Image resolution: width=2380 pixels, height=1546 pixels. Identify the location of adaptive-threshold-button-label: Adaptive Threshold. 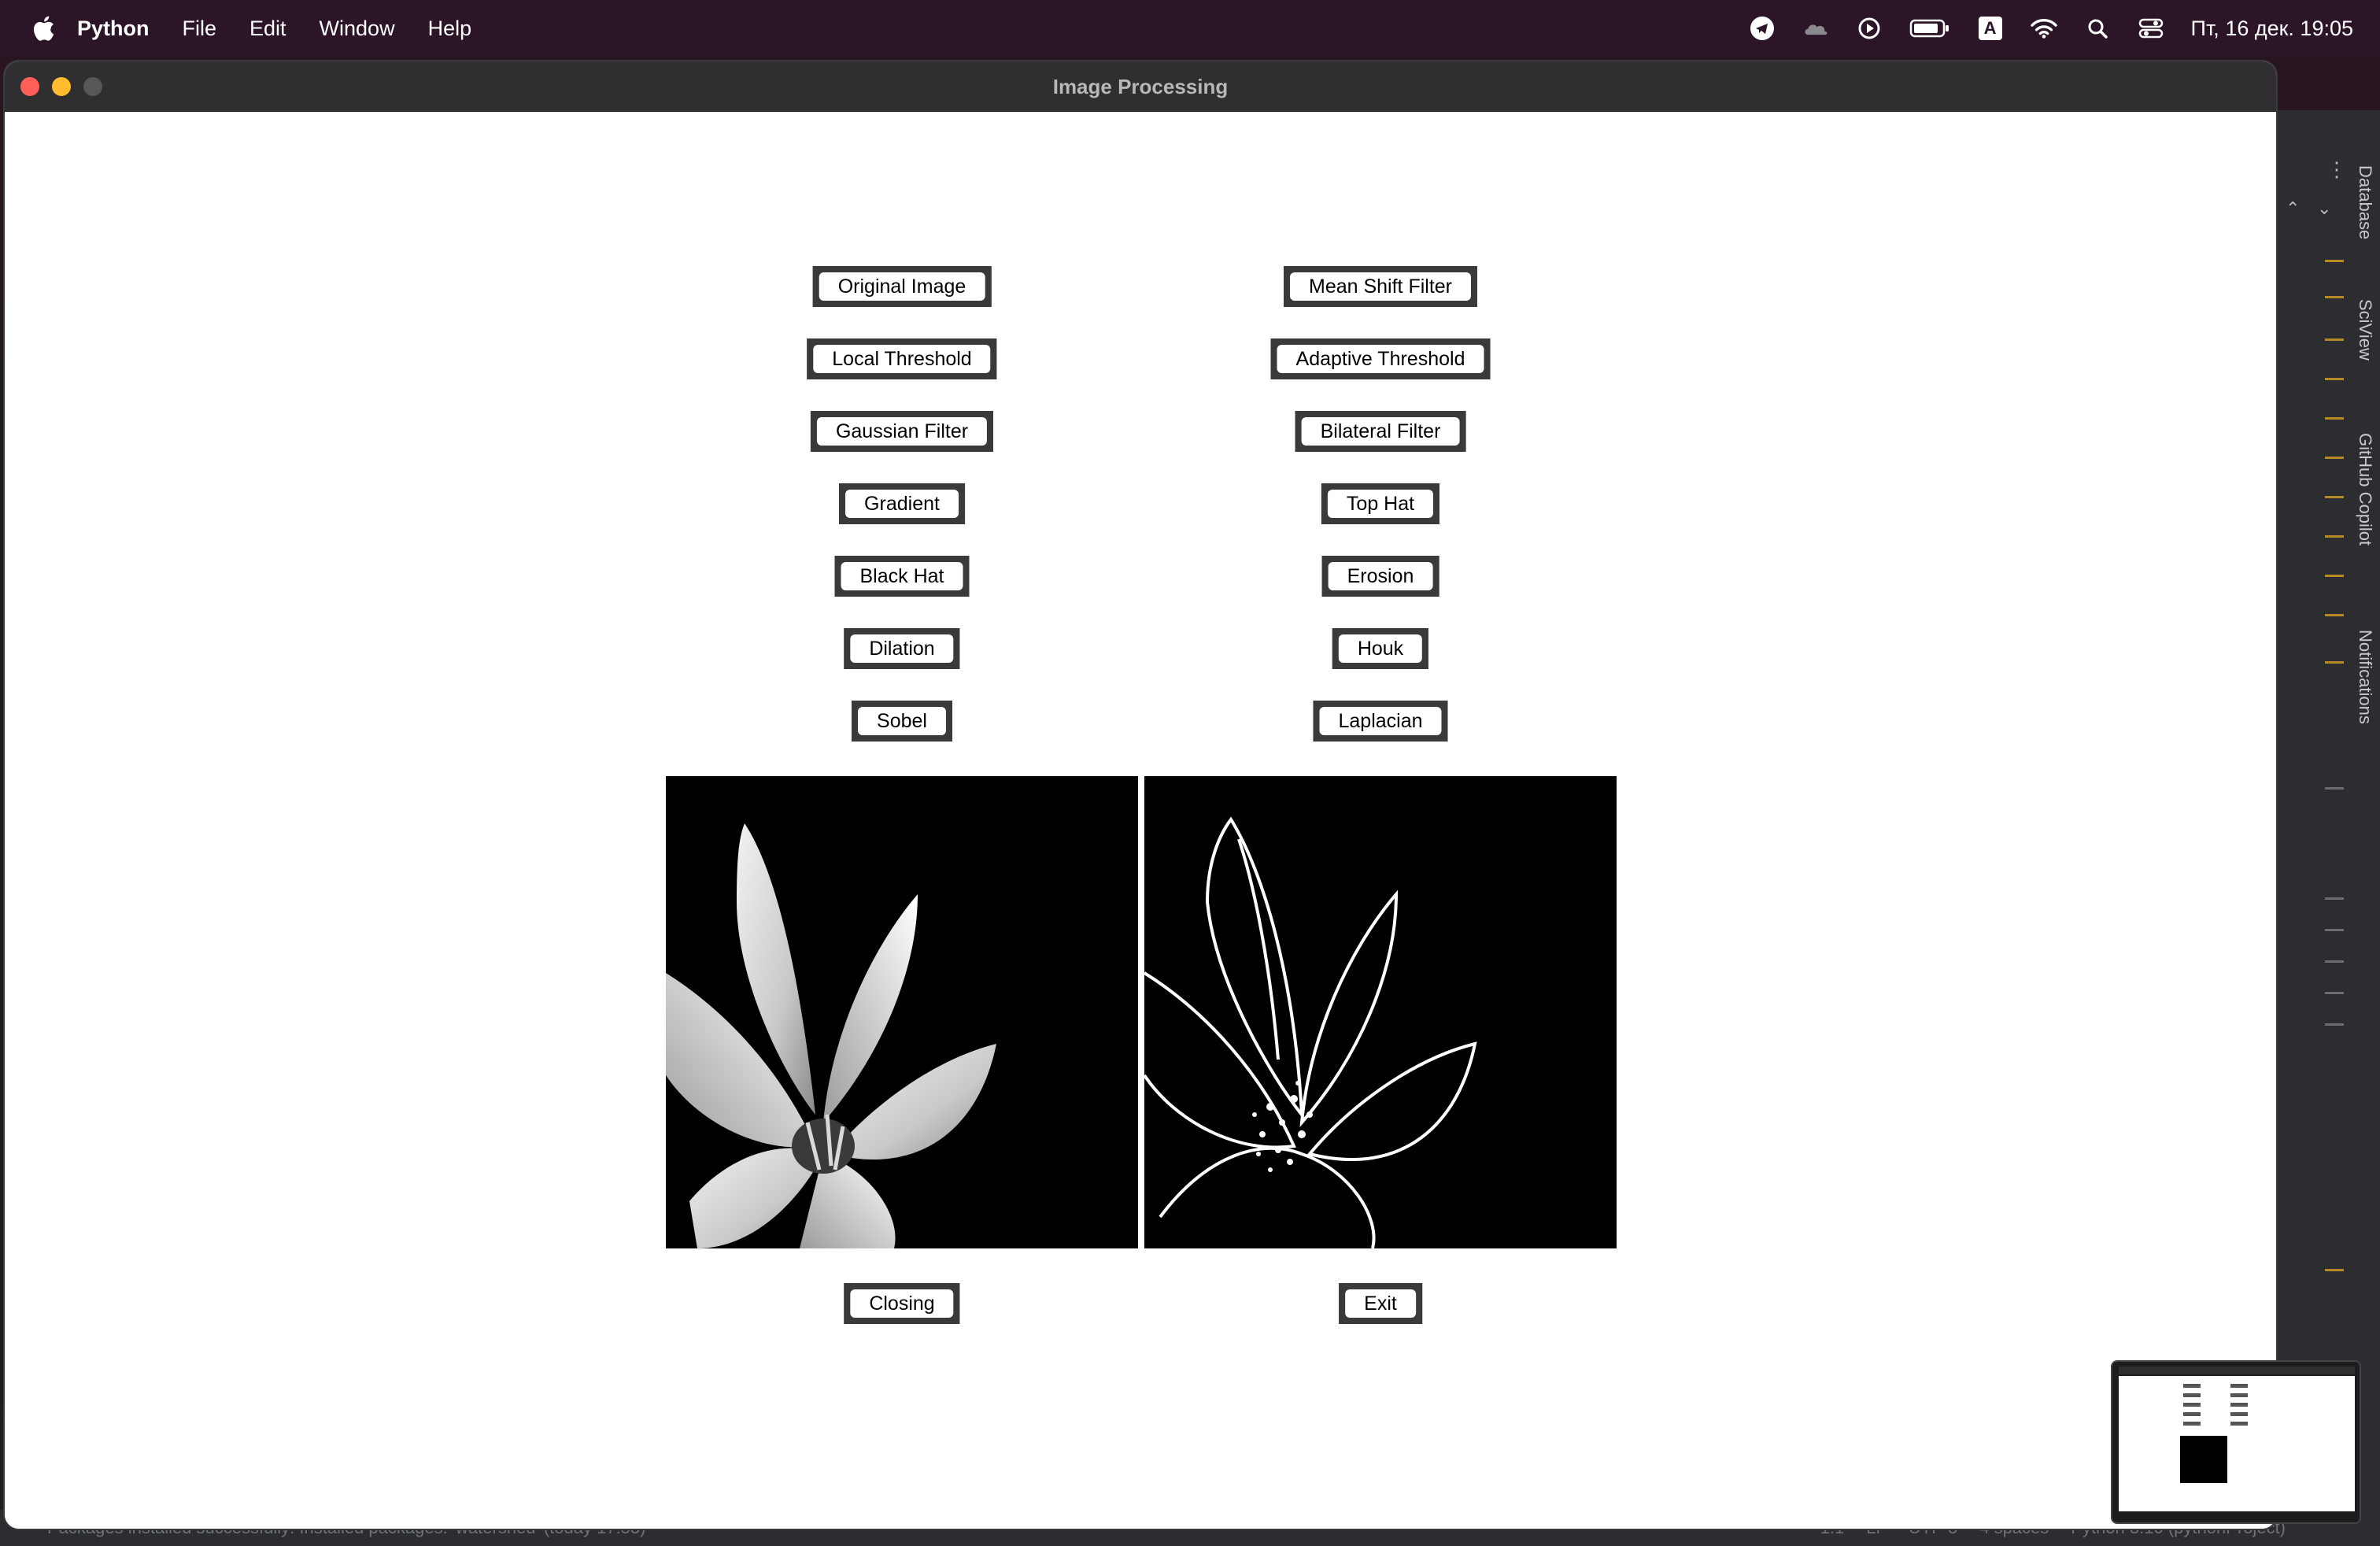
(1380, 359).